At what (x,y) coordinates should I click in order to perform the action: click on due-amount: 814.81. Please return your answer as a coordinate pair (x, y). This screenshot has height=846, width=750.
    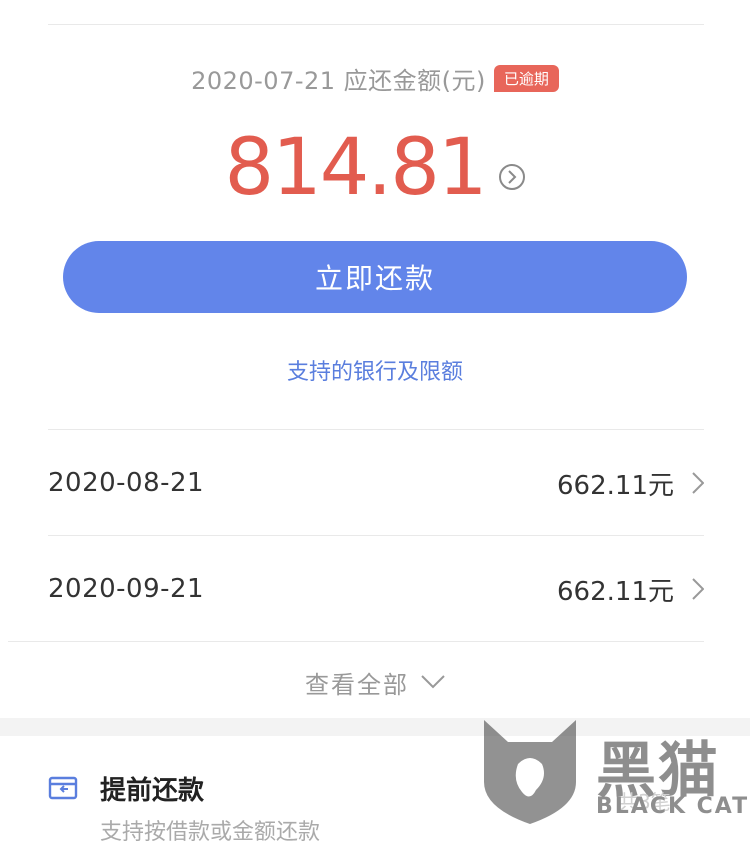
    Looking at the image, I should click on (356, 168).